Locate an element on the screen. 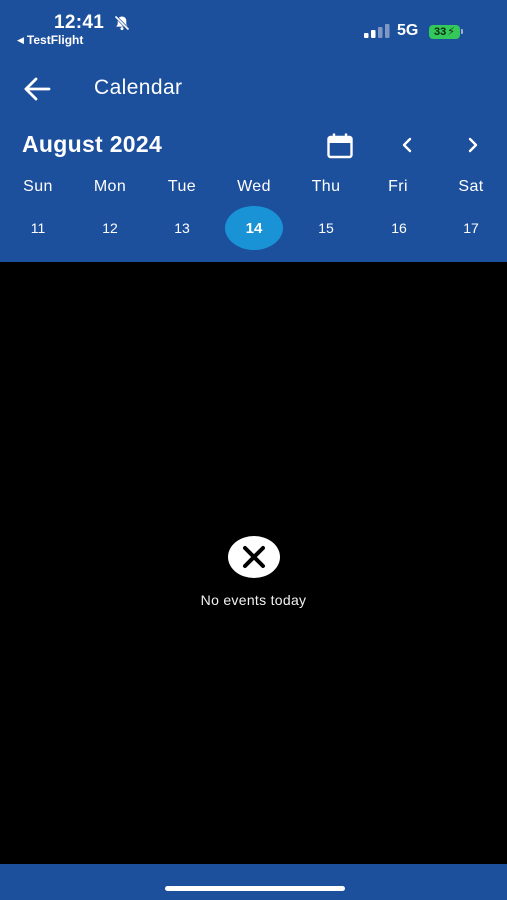 This screenshot has height=900, width=507. weekday-label: Sat is located at coordinates (471, 186).